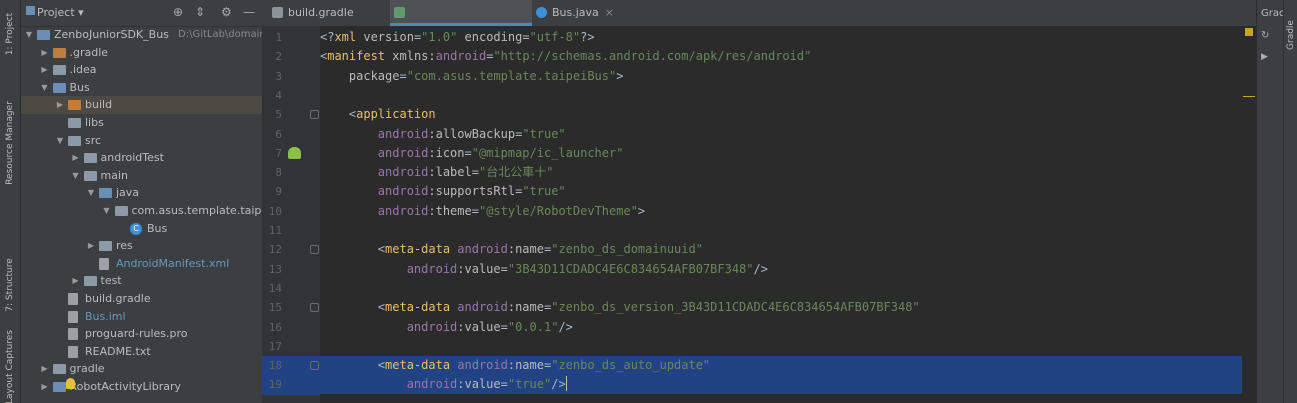 This screenshot has width=1297, height=403. What do you see at coordinates (788, 385) in the screenshot?
I see `code-line: android:value="true"/>` at bounding box center [788, 385].